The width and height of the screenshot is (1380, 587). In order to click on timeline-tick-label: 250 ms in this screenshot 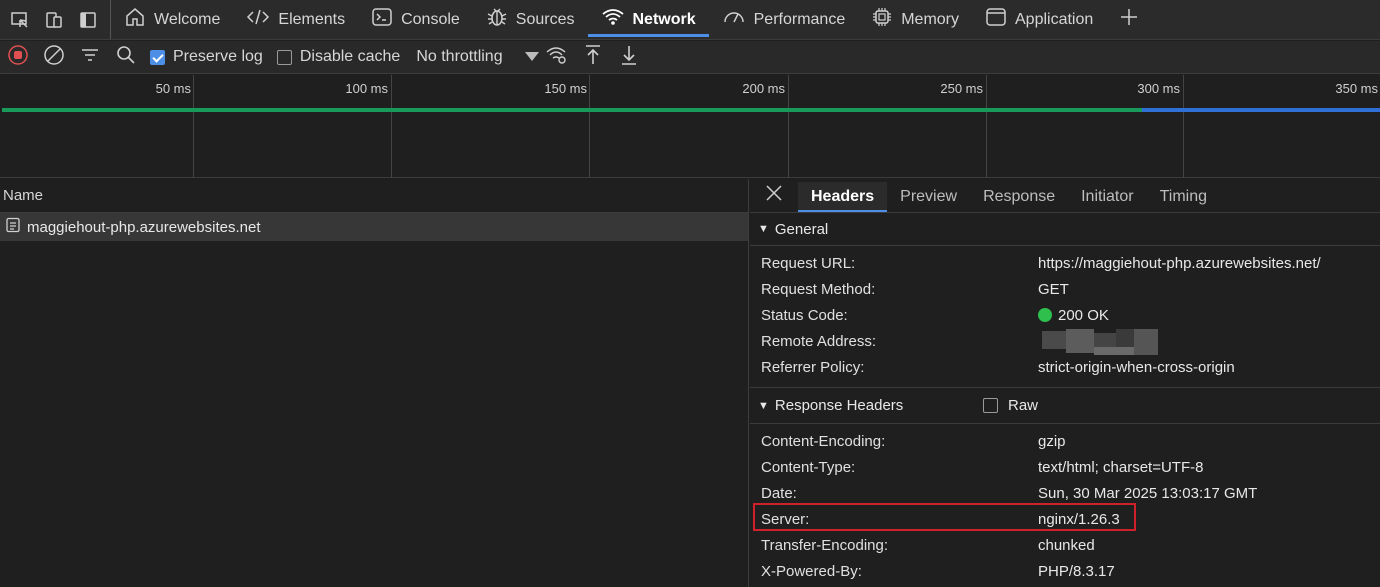, I will do `click(961, 88)`.